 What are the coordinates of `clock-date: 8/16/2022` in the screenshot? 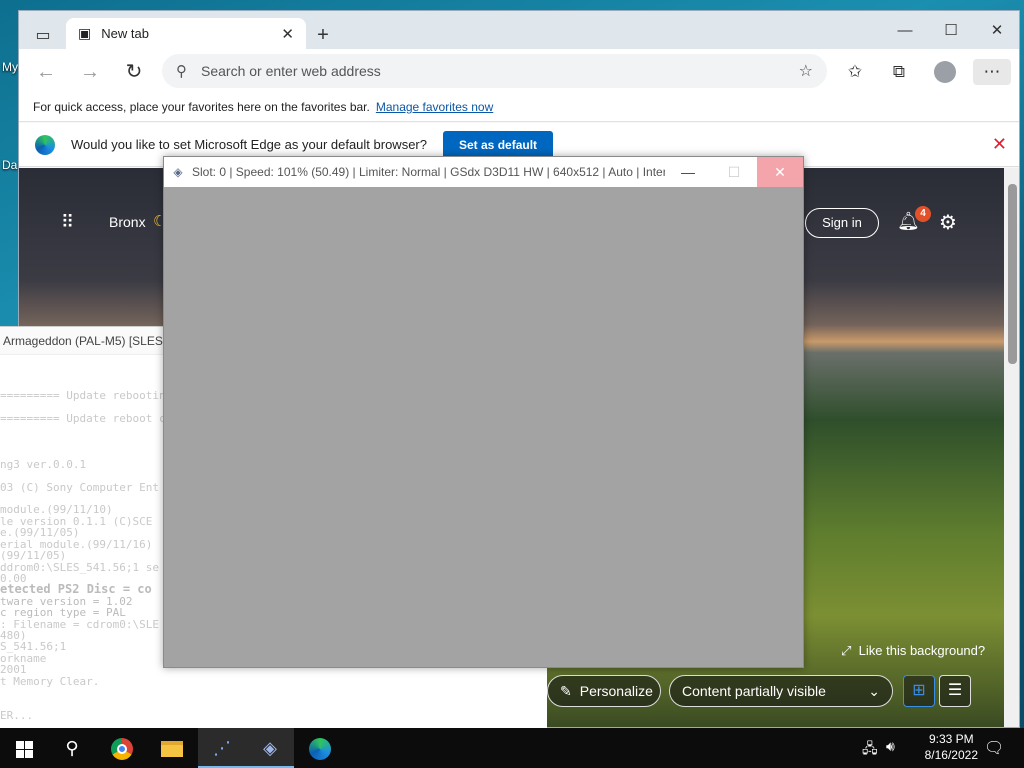 It's located at (951, 755).